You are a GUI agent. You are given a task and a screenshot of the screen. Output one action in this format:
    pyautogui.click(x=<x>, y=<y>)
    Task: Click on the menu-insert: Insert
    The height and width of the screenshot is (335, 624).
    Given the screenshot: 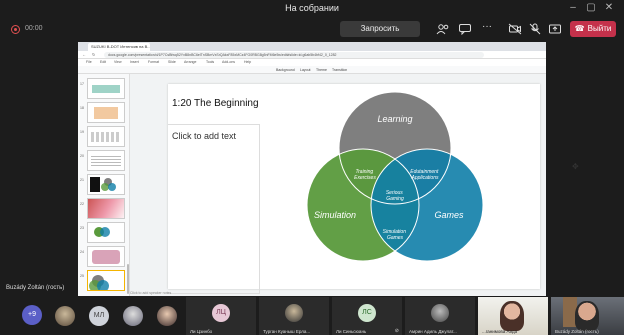 What is the action you would take?
    pyautogui.click(x=134, y=62)
    